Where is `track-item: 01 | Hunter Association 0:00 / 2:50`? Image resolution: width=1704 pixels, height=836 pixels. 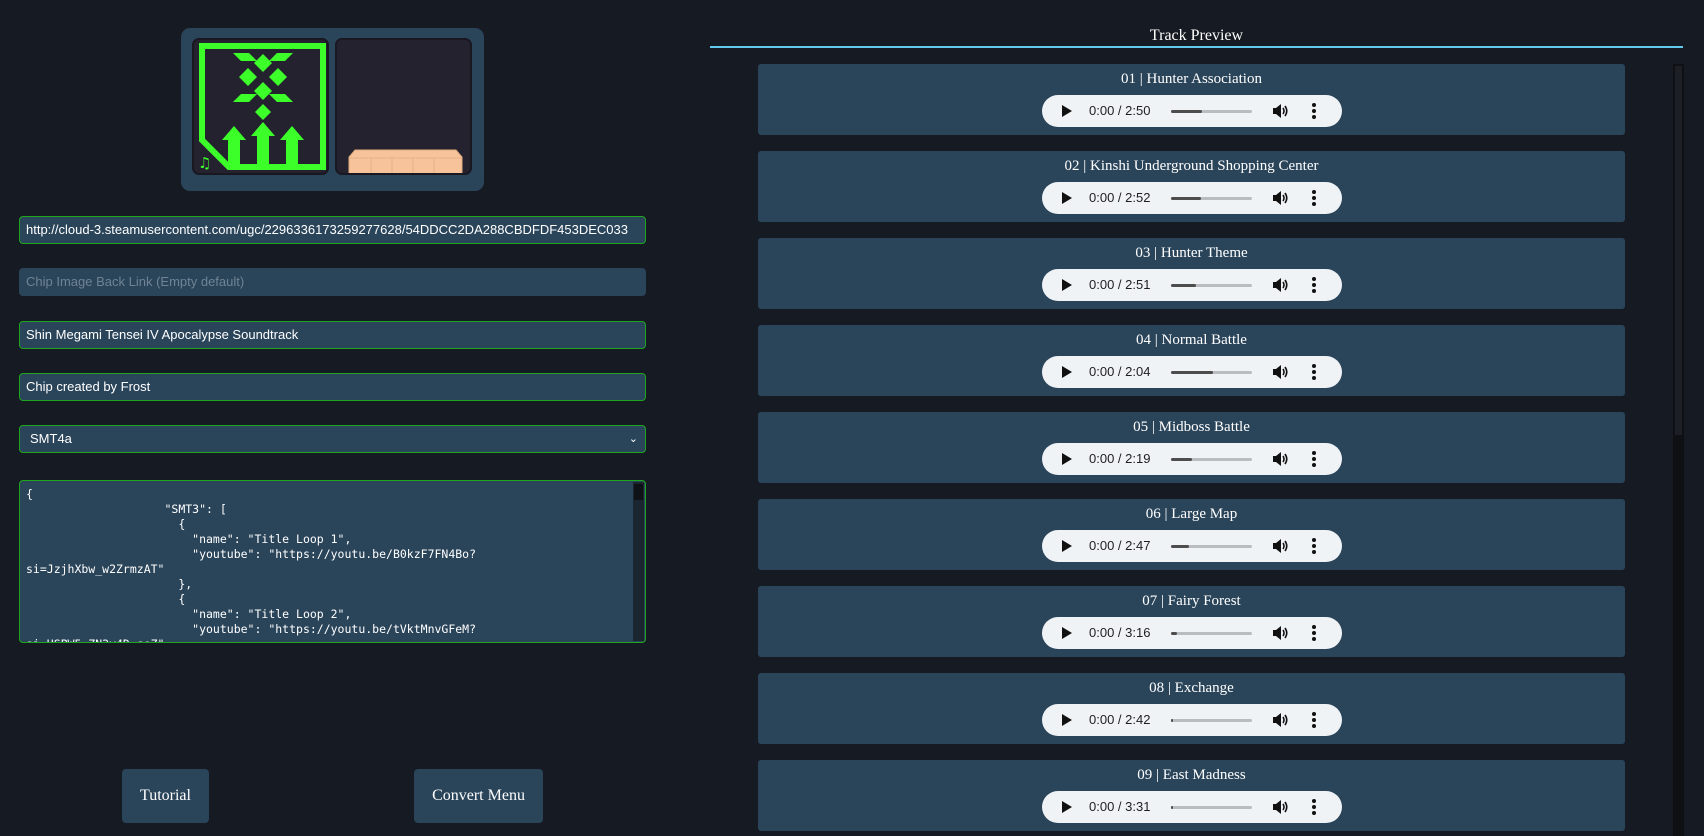
track-item: 01 | Hunter Association 0:00 / 2:50 is located at coordinates (1191, 99).